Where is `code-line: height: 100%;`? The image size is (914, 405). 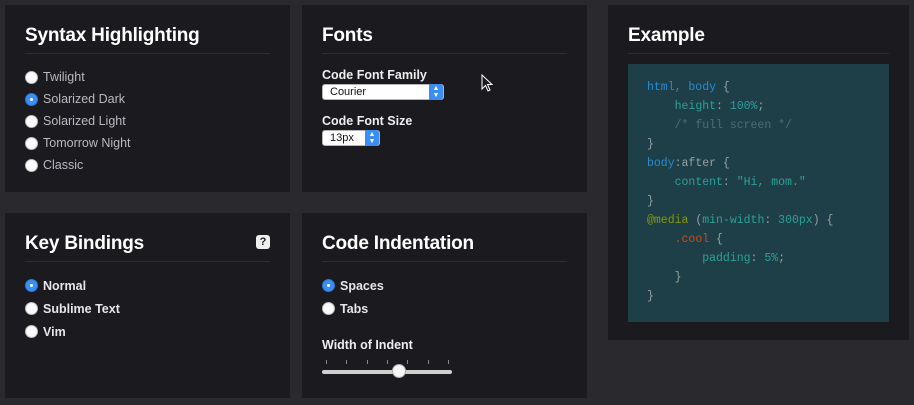 code-line: height: 100%; is located at coordinates (758, 106).